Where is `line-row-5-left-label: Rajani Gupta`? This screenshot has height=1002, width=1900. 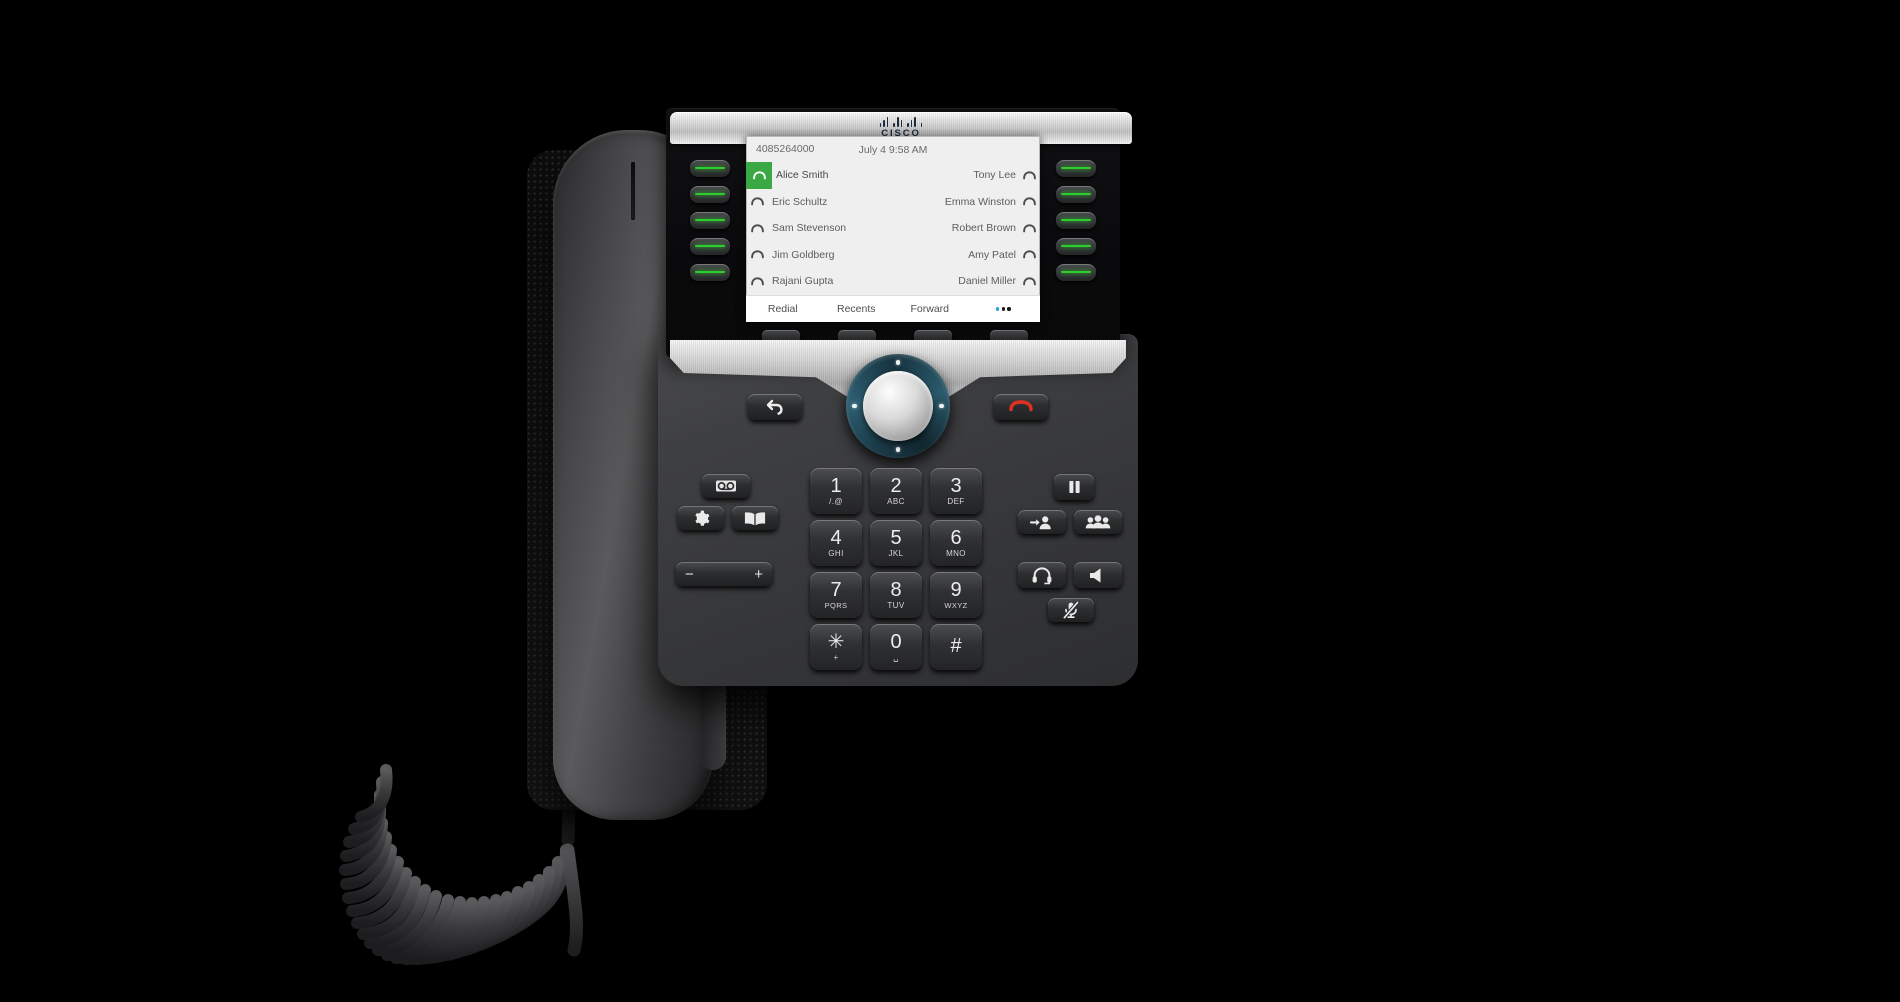
line-row-5-left-label: Rajani Gupta is located at coordinates (803, 281).